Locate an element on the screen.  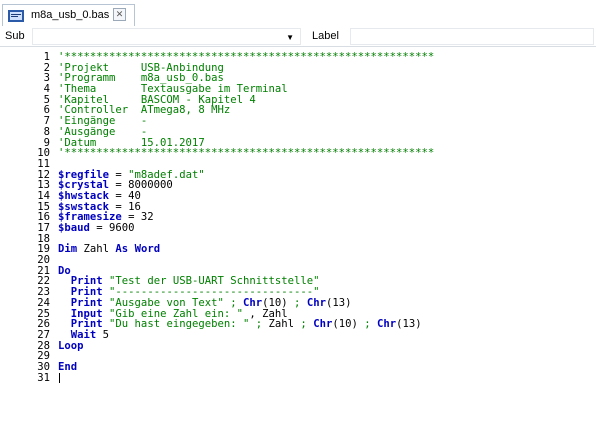
code-line: 19 Dim Zahl As Word is located at coordinates (232, 249).